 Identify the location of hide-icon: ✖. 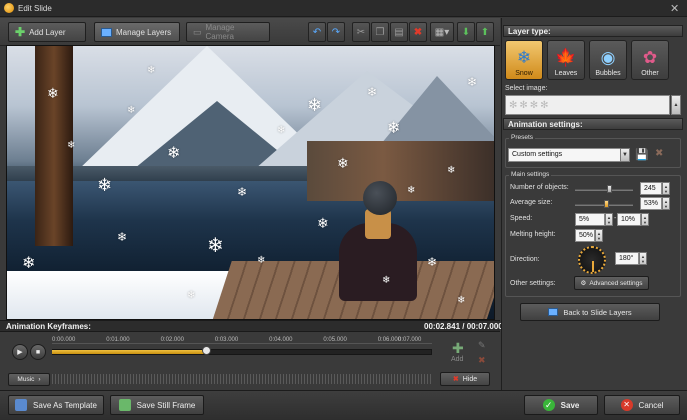
(455, 379).